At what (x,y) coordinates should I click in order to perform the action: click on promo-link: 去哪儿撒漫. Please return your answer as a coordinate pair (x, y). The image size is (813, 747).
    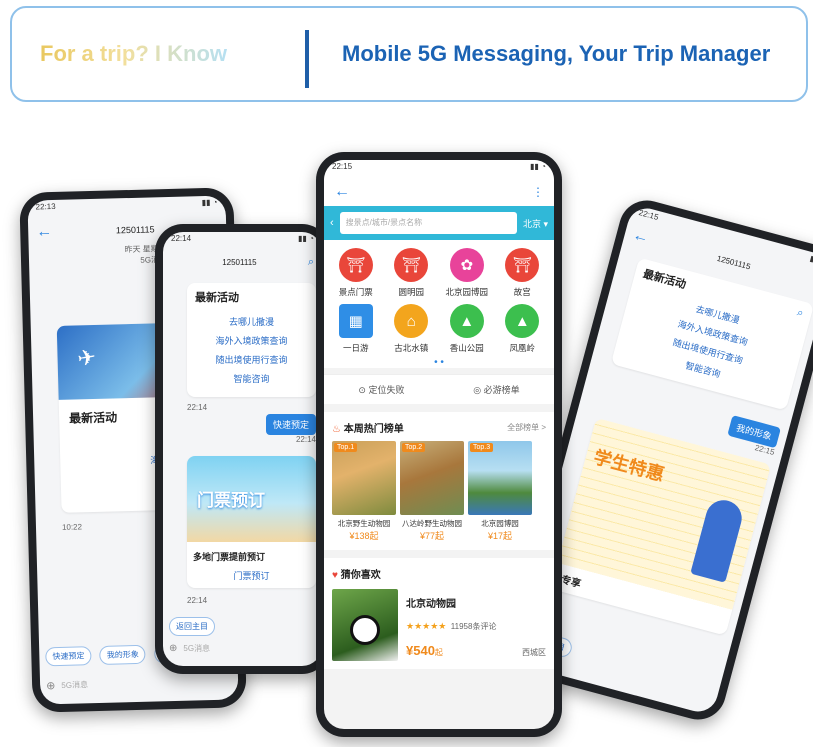
    Looking at the image, I should click on (251, 321).